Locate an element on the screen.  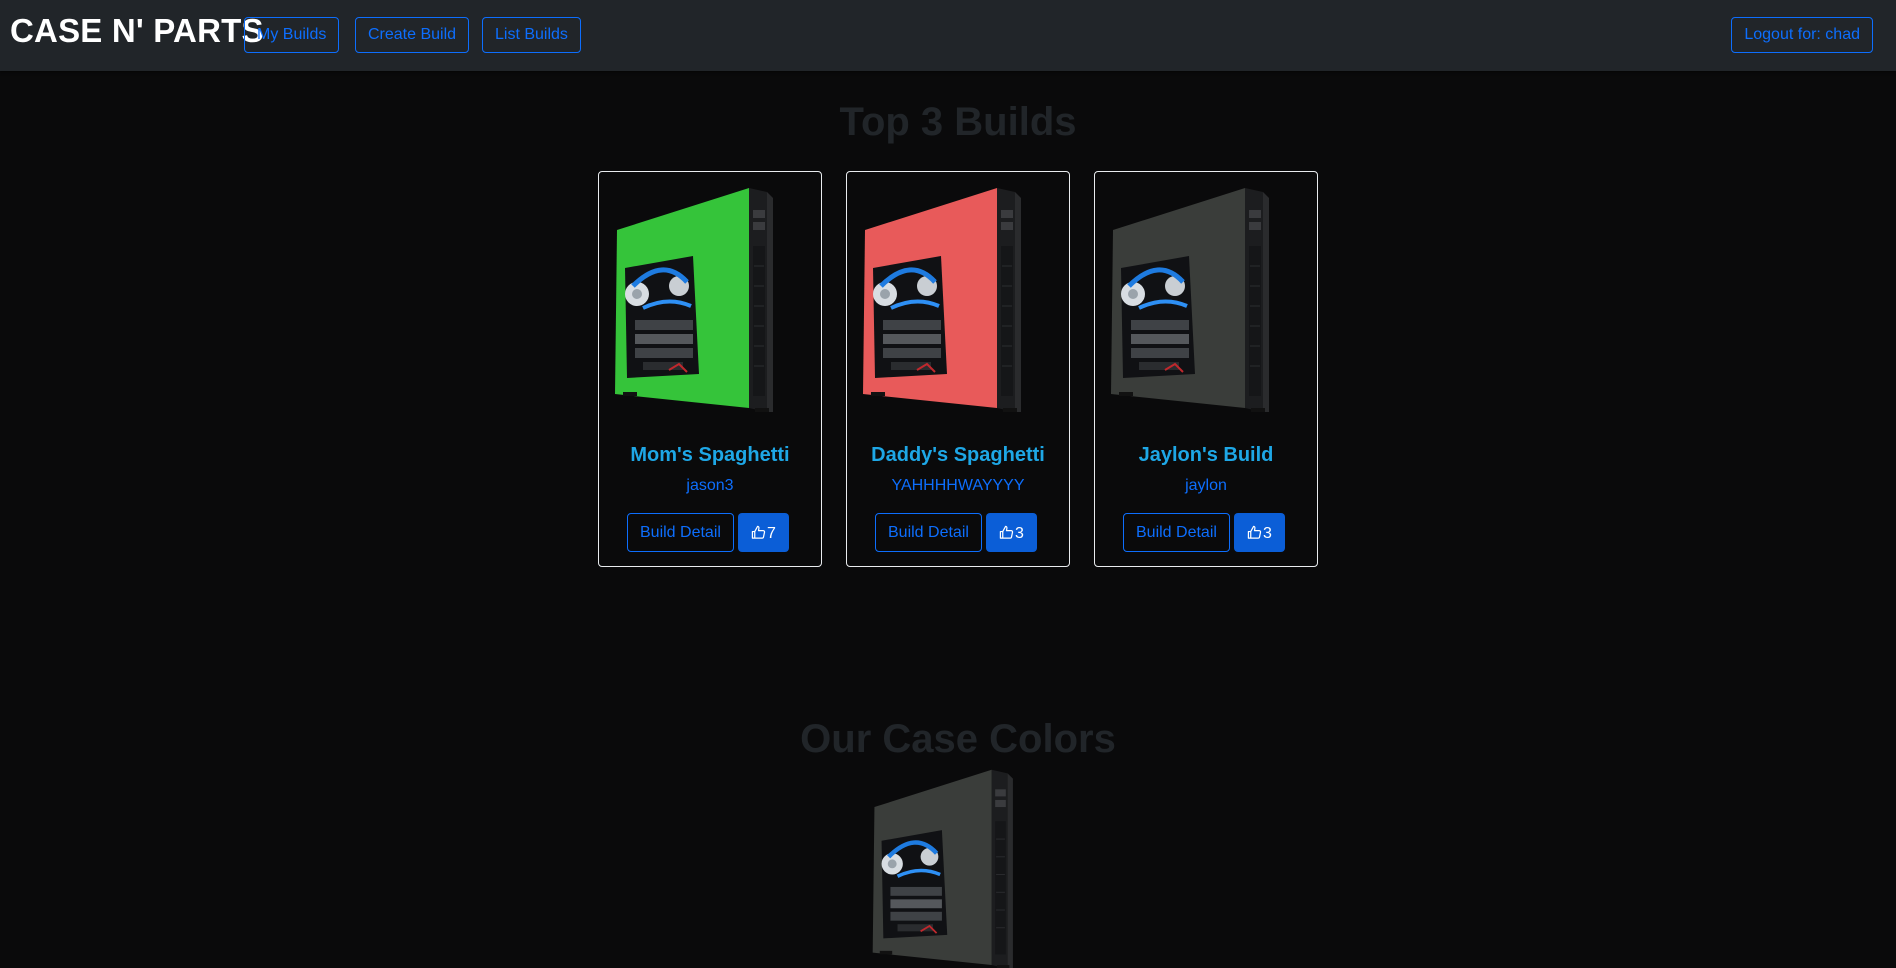
build-card: Jaylon's Build jaylon Build Detail 3 is located at coordinates (1206, 369).